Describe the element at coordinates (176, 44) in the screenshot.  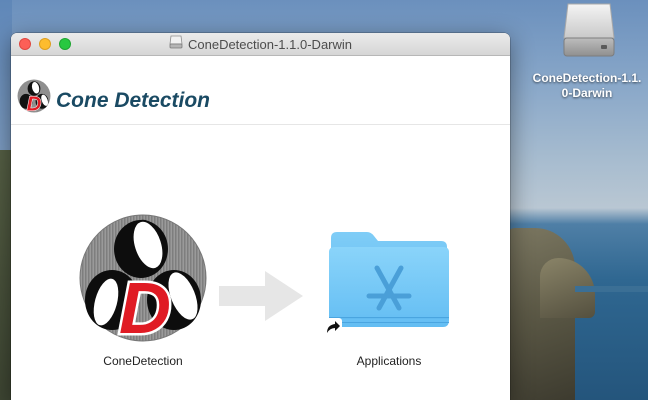
I see `window-disk-icon` at that location.